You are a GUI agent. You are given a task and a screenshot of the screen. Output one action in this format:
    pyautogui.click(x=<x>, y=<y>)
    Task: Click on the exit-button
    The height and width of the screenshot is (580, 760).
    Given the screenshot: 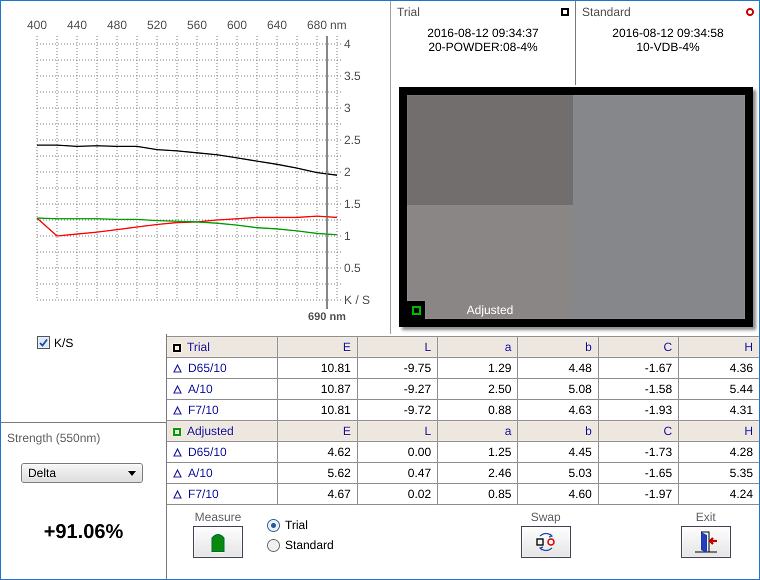 What is the action you would take?
    pyautogui.click(x=705, y=542)
    